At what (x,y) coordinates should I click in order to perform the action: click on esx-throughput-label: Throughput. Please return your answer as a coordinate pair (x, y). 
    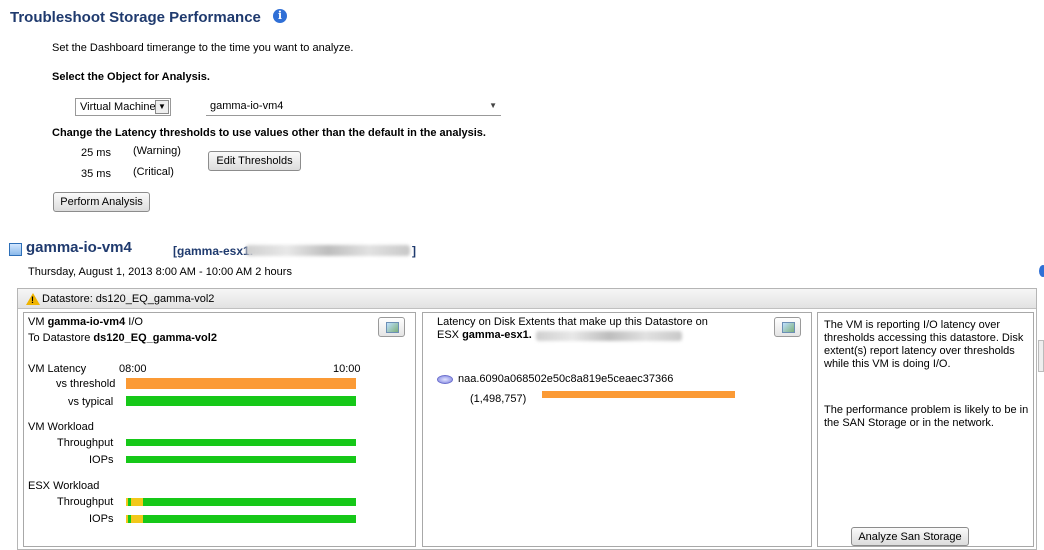
    Looking at the image, I should click on (85, 502).